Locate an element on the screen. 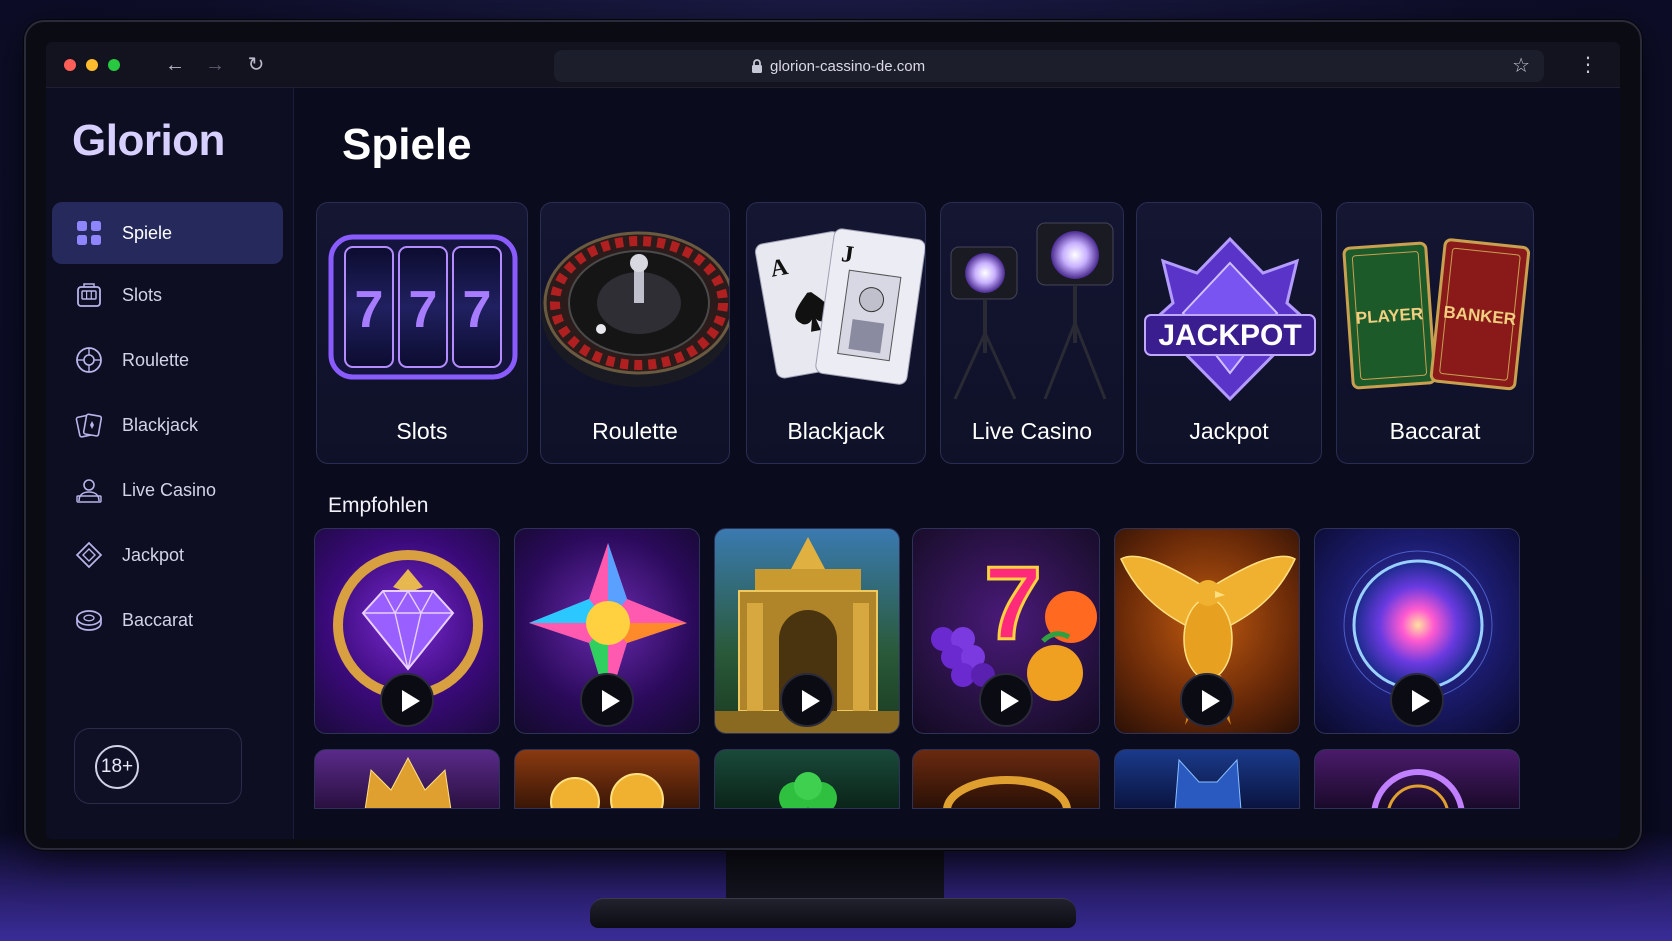  game-tile-gold-coins is located at coordinates (607, 779).